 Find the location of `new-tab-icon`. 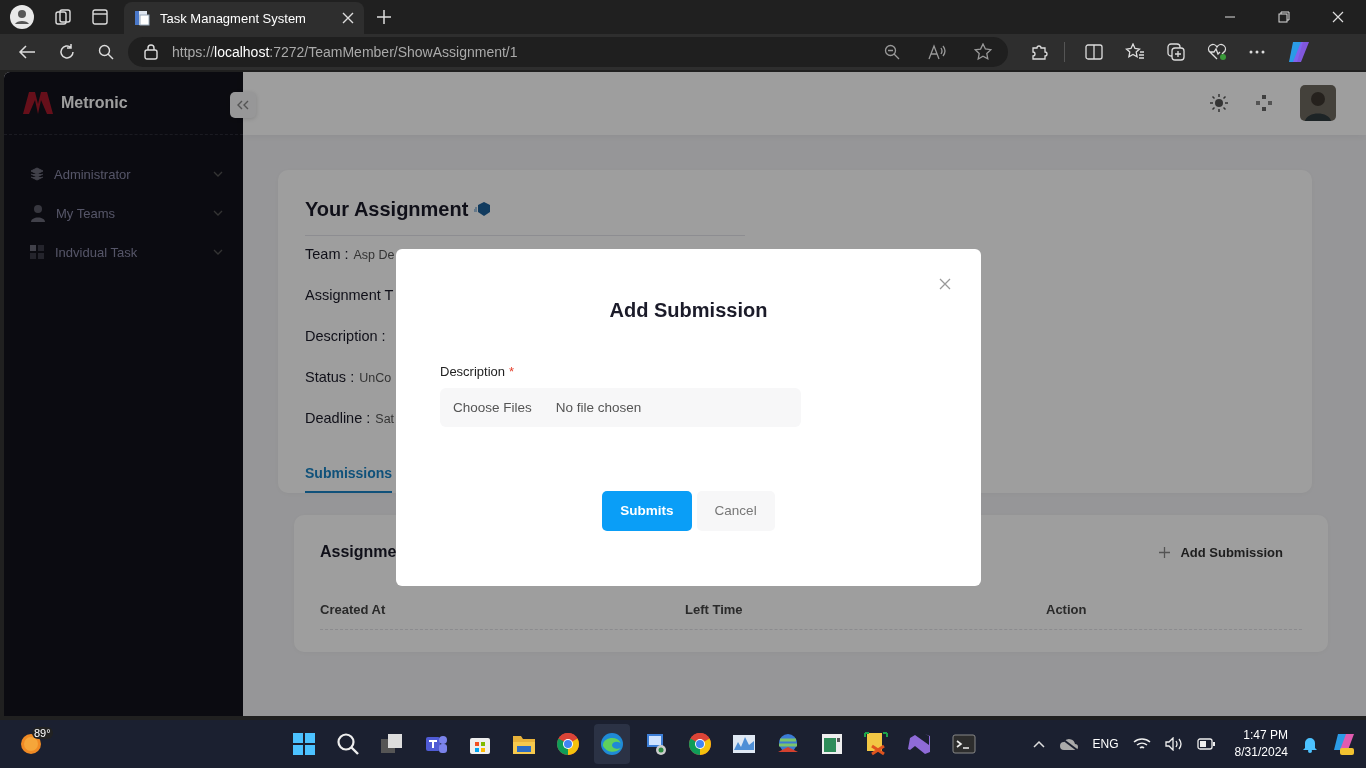

new-tab-icon is located at coordinates (384, 17).